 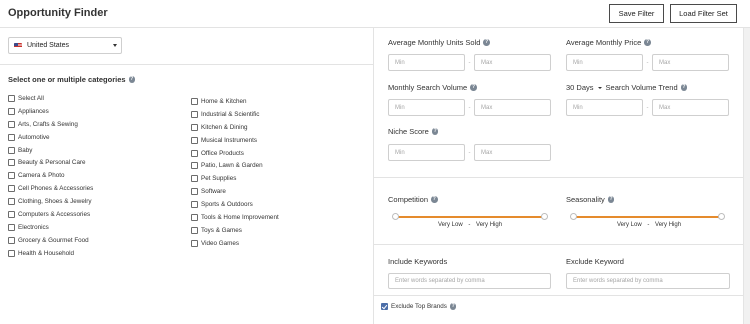 I want to click on category-home-kitchen: Home & Kitchen, so click(x=235, y=101).